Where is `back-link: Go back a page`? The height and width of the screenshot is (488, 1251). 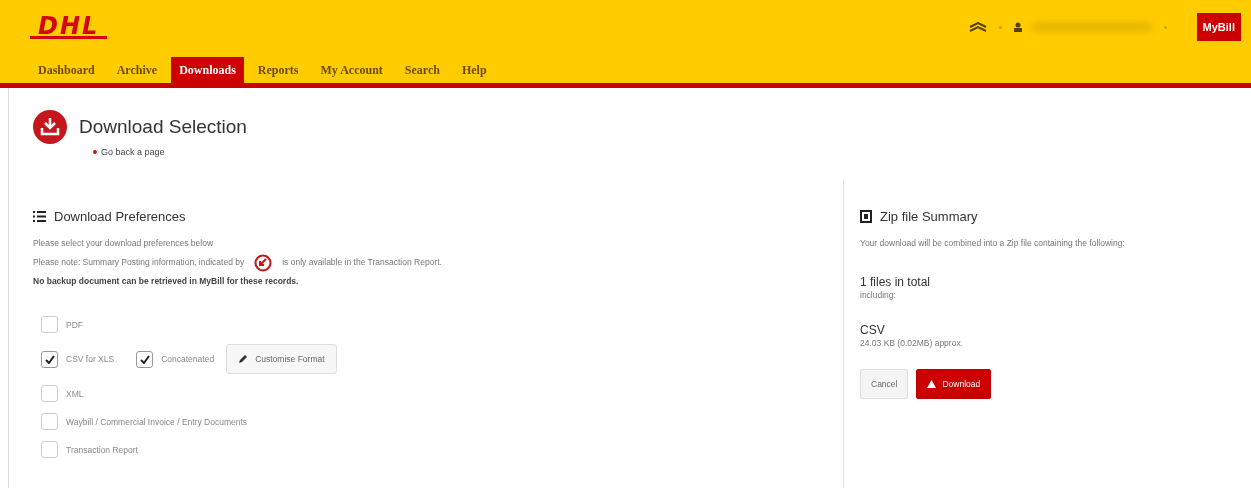 back-link: Go back a page is located at coordinates (133, 152).